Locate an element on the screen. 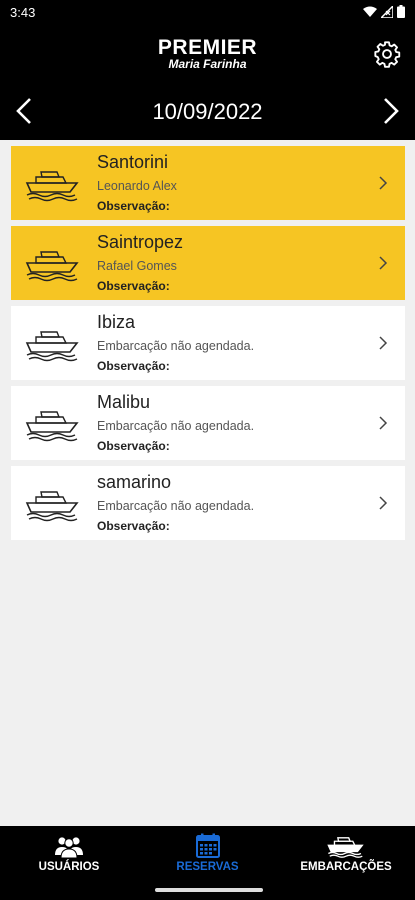  boat-name: samarino is located at coordinates (134, 482).